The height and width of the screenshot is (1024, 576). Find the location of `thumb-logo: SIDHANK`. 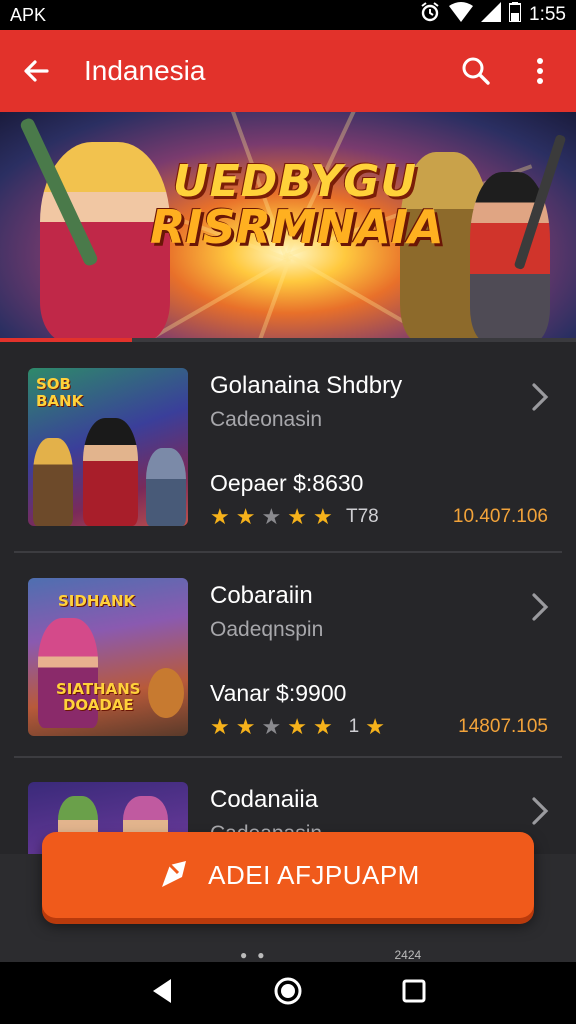

thumb-logo: SIDHANK is located at coordinates (97, 601).